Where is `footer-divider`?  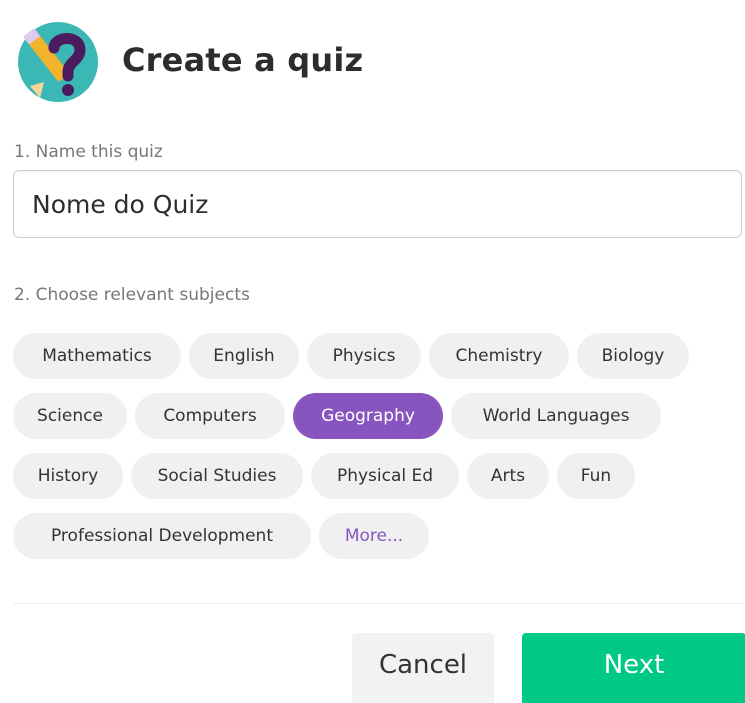
footer-divider is located at coordinates (377, 603).